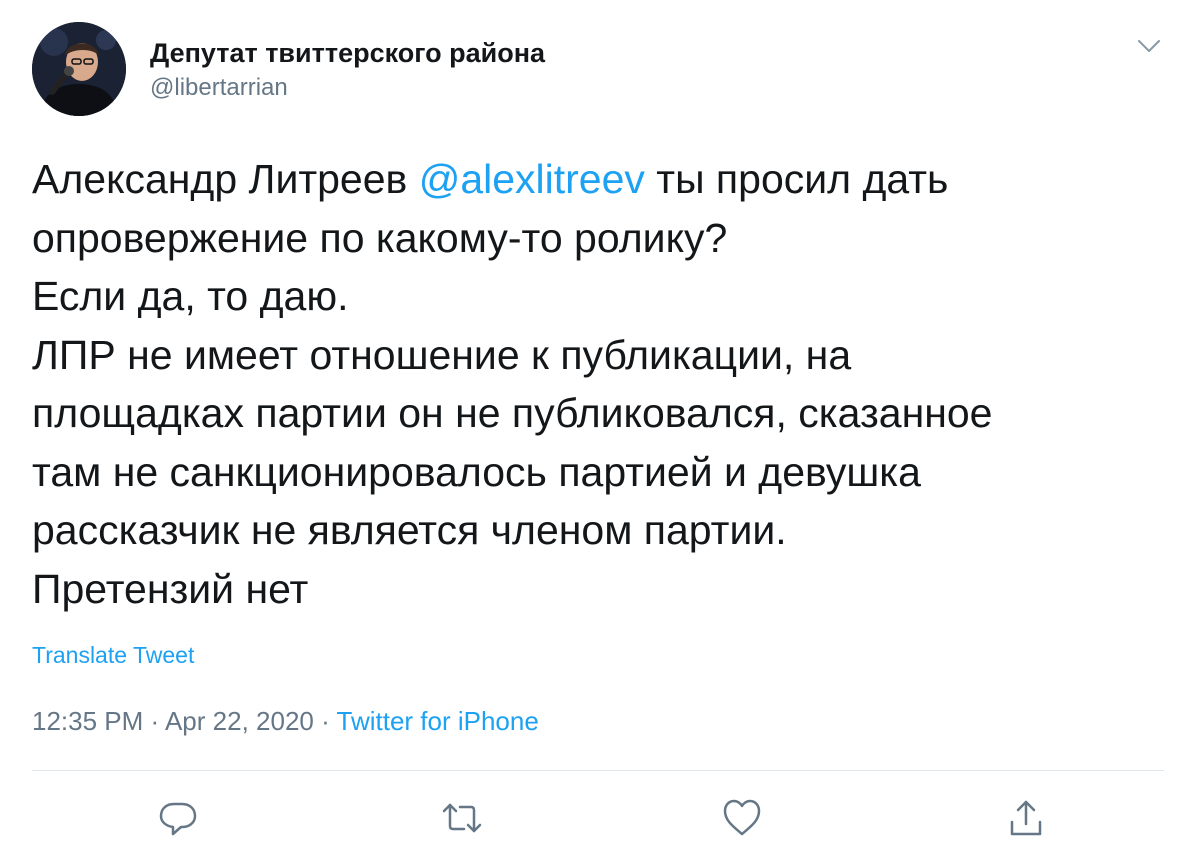 The height and width of the screenshot is (868, 1194). What do you see at coordinates (347, 53) in the screenshot?
I see `display-name: Депутат твиттерского района` at bounding box center [347, 53].